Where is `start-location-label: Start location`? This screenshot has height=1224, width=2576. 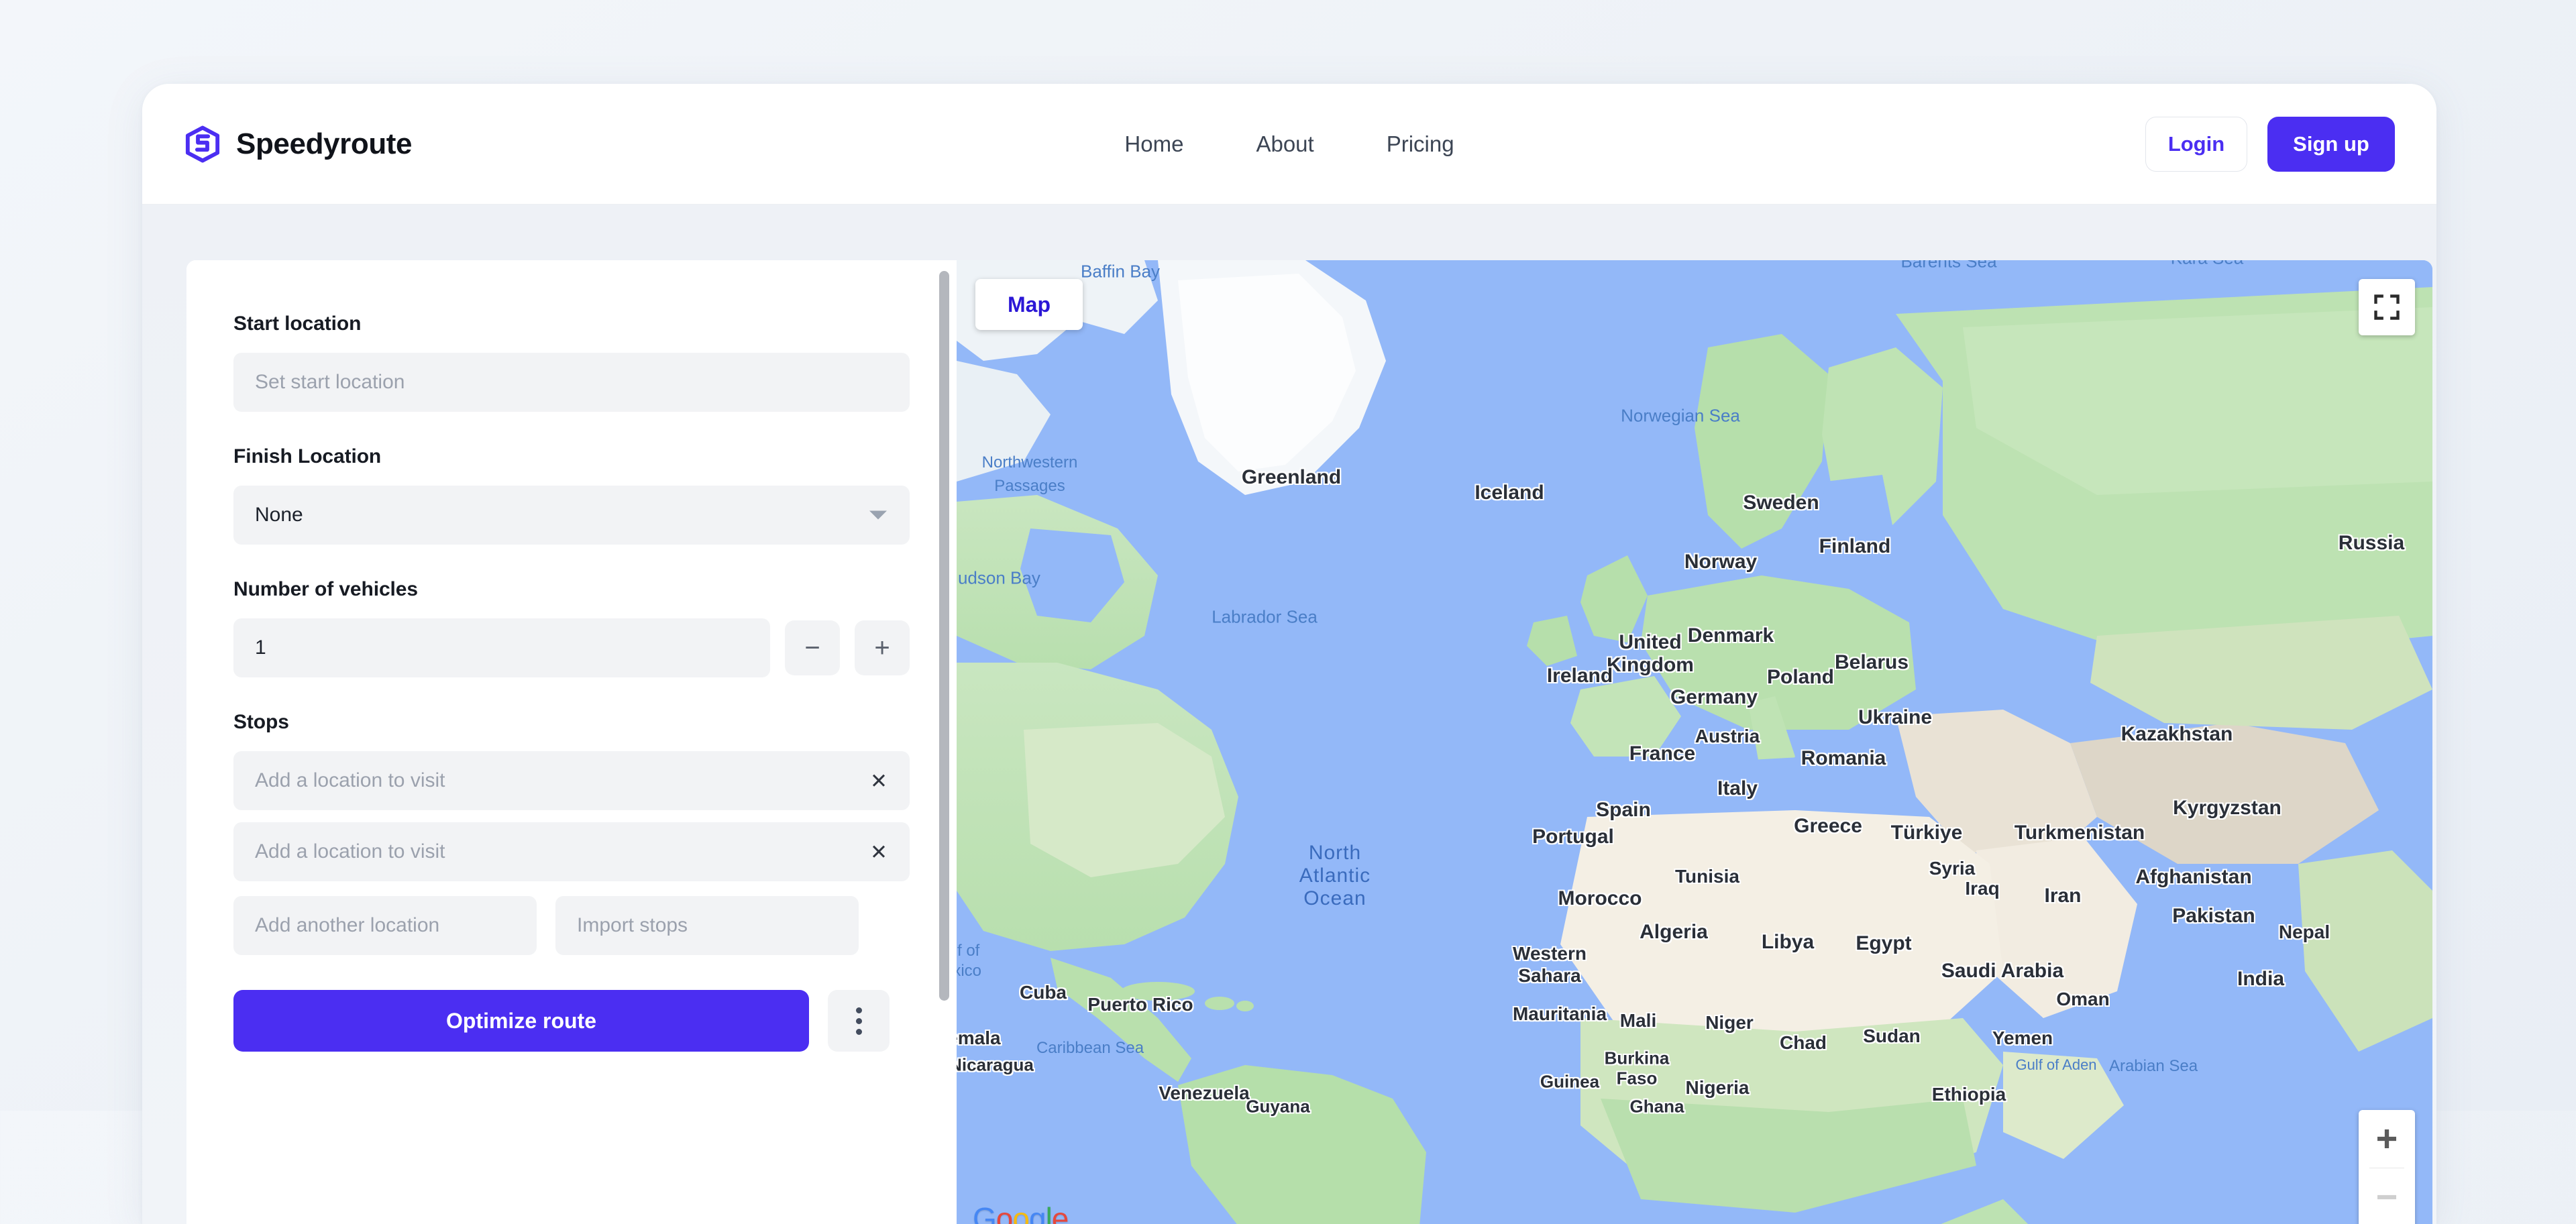
start-location-label: Start location is located at coordinates (297, 324).